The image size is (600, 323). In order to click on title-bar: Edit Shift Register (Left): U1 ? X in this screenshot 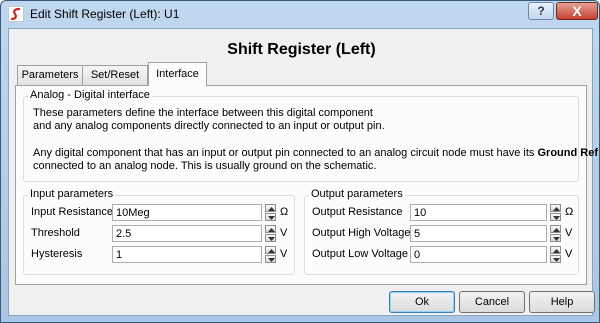, I will do `click(300, 14)`.